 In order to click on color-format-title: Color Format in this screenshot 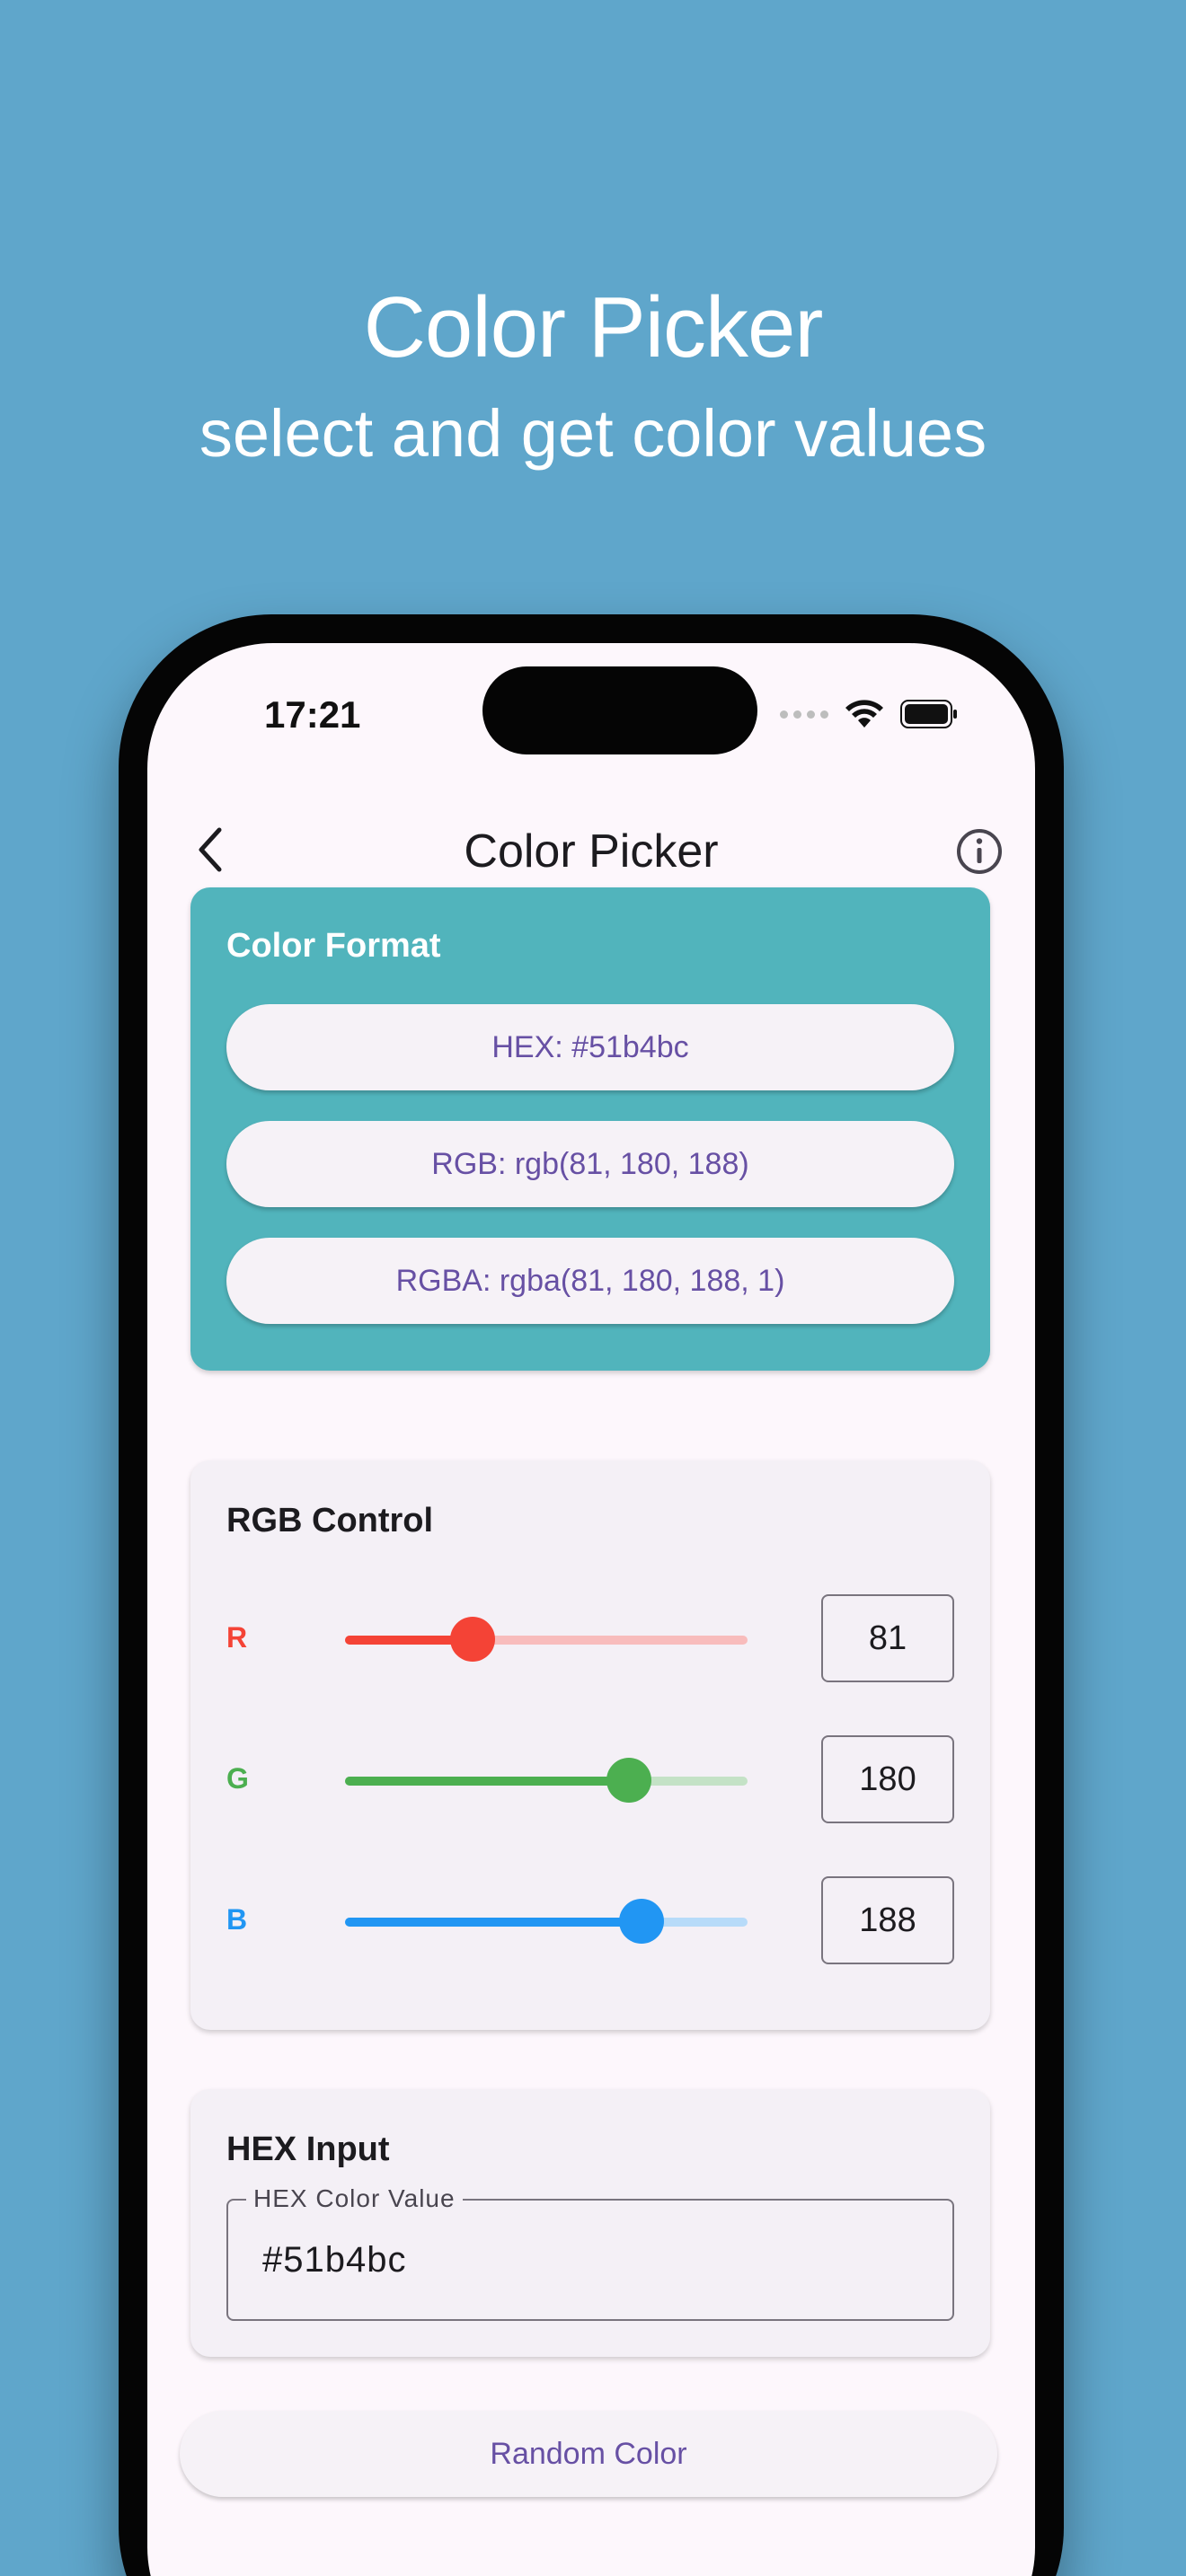, I will do `click(333, 946)`.